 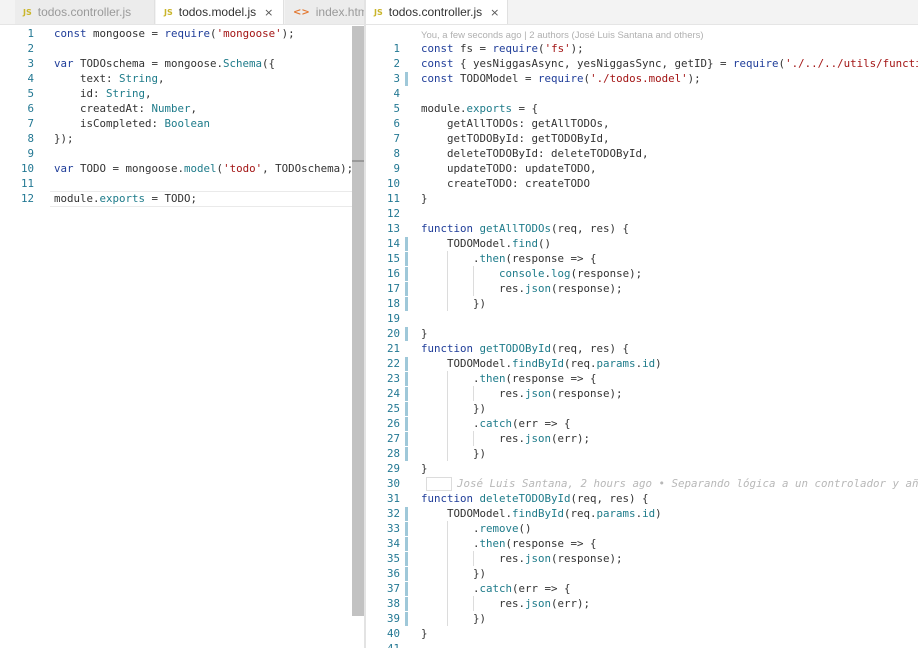 I want to click on code-line: 1 const fs = require('fs');, so click(x=642, y=48).